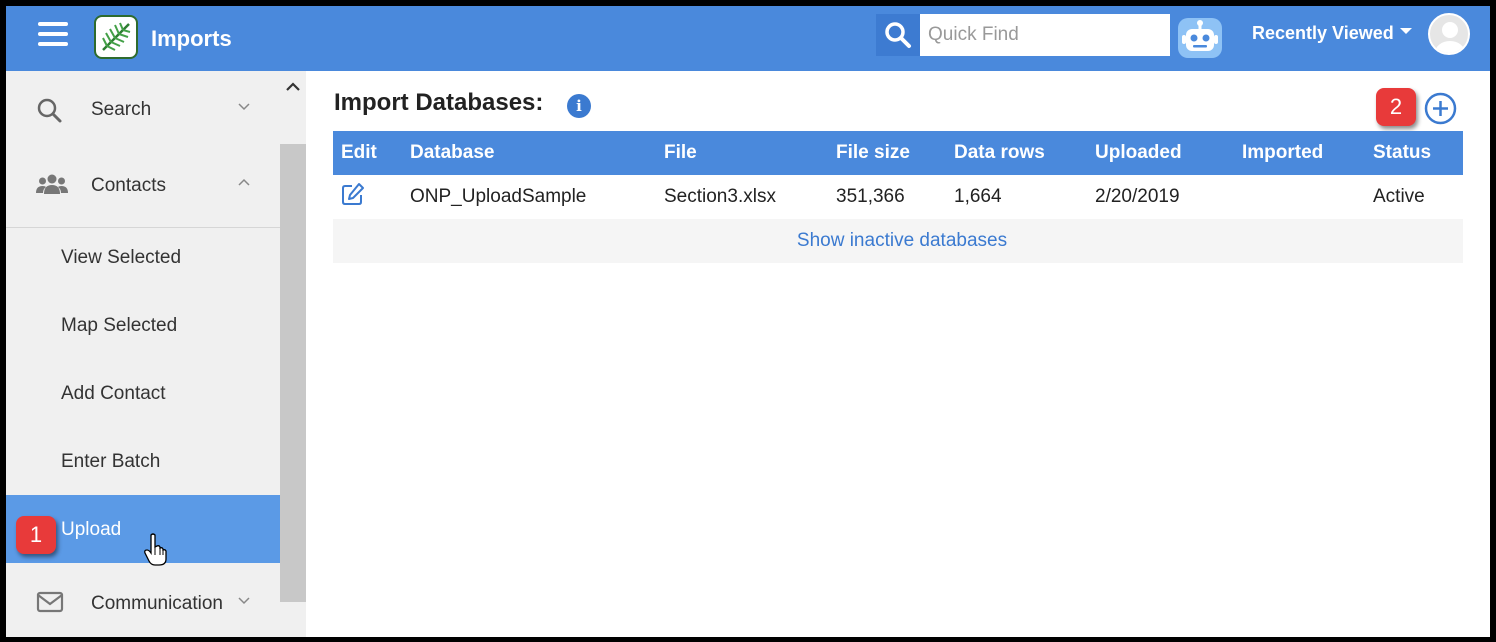 This screenshot has width=1496, height=642. I want to click on robot-assistant-icon, so click(1200, 38).